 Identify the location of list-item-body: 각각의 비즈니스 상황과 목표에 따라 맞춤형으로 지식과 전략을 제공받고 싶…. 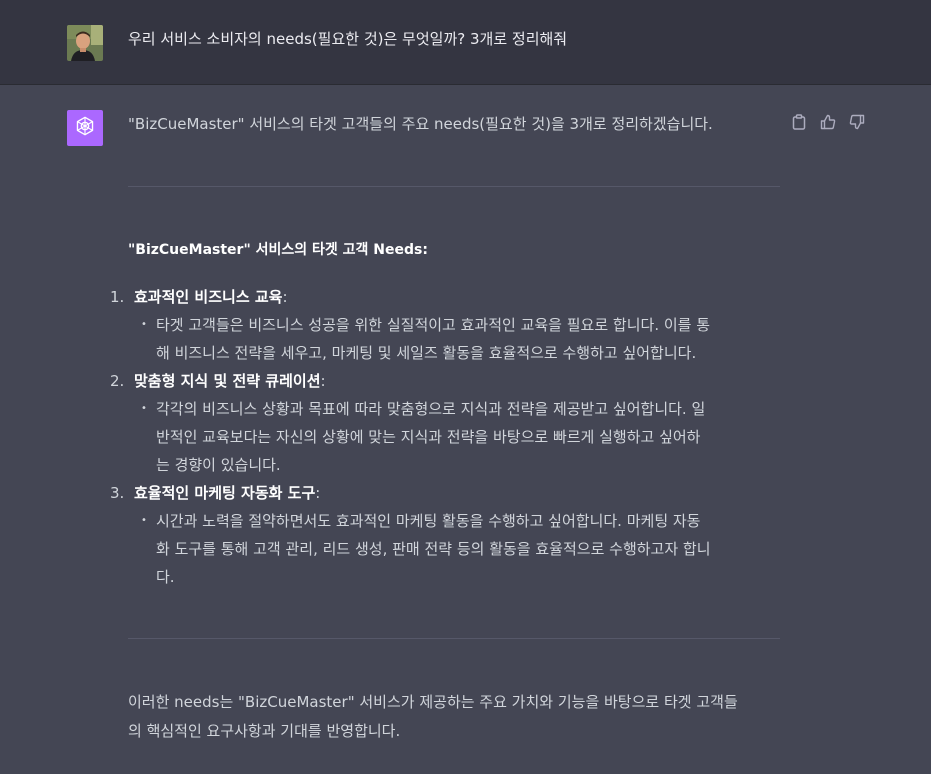
(431, 437).